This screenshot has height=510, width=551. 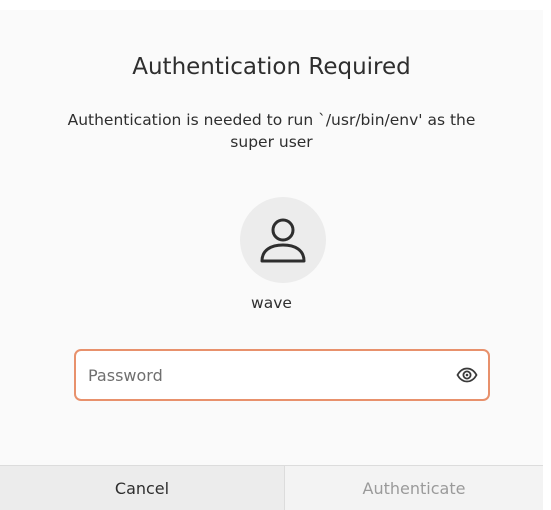 I want to click on right-border, so click(x=547, y=255).